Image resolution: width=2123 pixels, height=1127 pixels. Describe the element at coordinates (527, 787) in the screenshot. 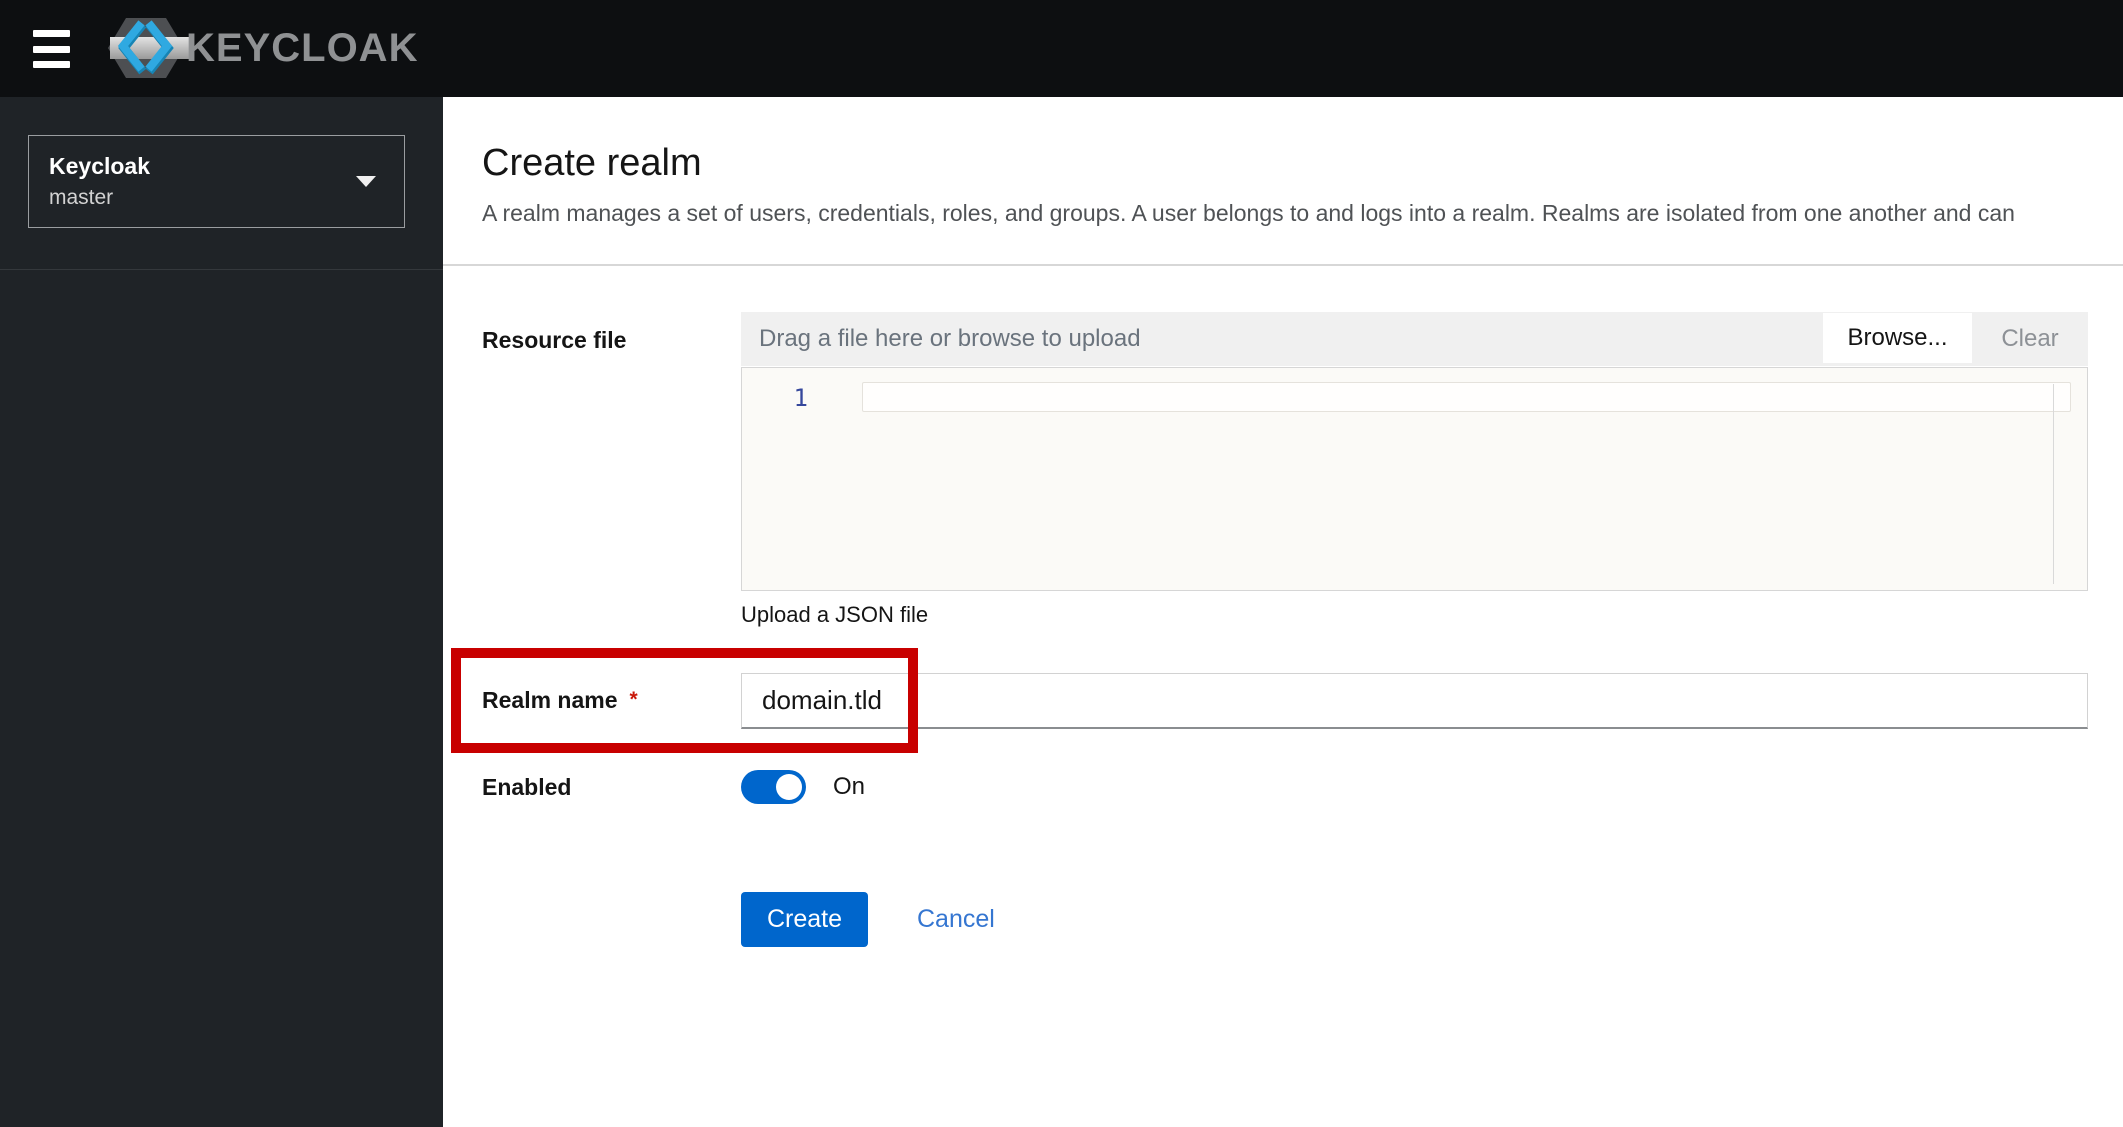

I see `enabled-label: Enabled` at that location.